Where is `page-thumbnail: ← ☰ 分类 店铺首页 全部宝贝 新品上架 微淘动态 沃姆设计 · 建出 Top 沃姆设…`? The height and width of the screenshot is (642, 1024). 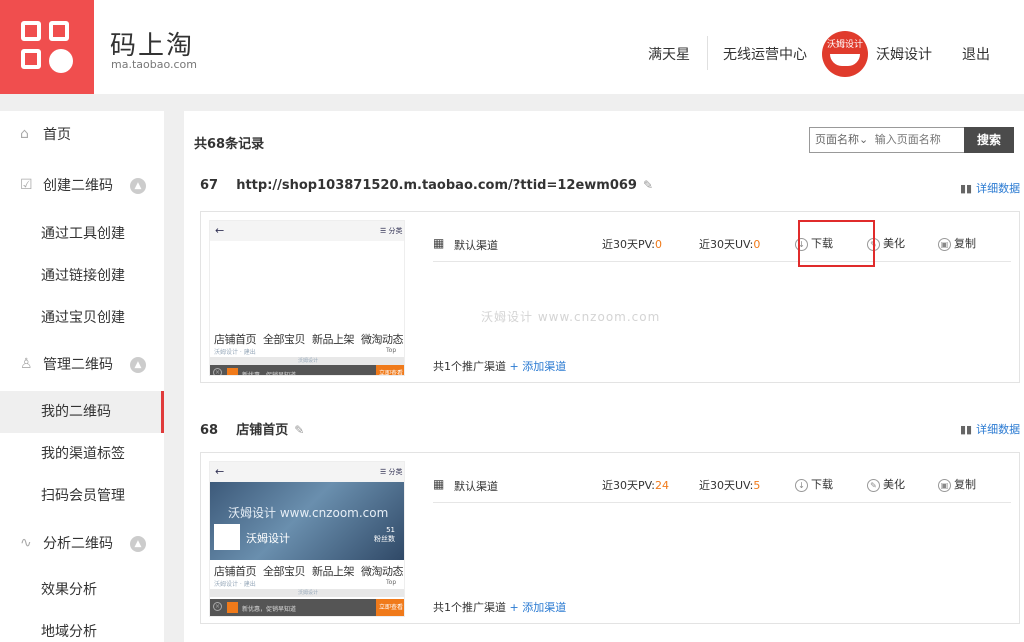 page-thumbnail: ← ☰ 分类 店铺首页 全部宝贝 新品上架 微淘动态 沃姆设计 · 建出 Top 沃姆设… is located at coordinates (307, 298).